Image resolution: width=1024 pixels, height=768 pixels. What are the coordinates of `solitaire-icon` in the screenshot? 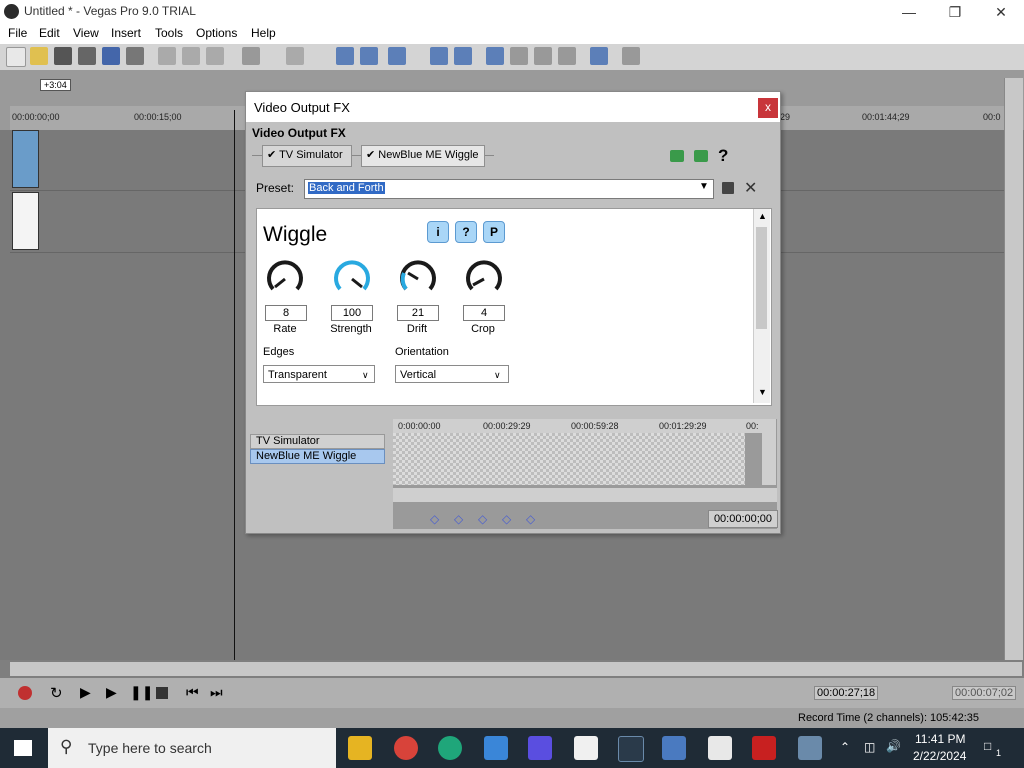 It's located at (586, 748).